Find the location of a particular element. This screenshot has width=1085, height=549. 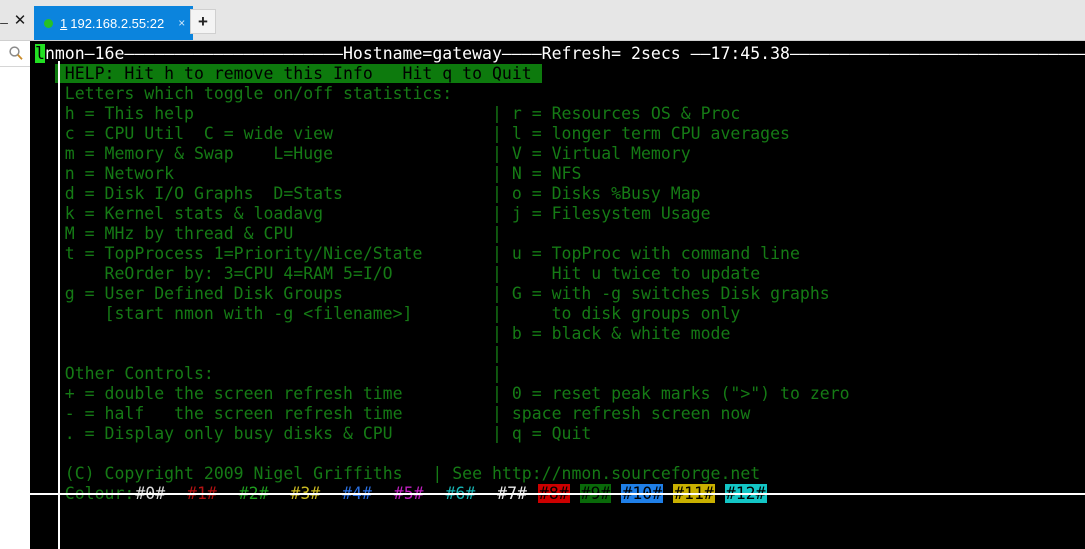

search-icon is located at coordinates (16, 53).